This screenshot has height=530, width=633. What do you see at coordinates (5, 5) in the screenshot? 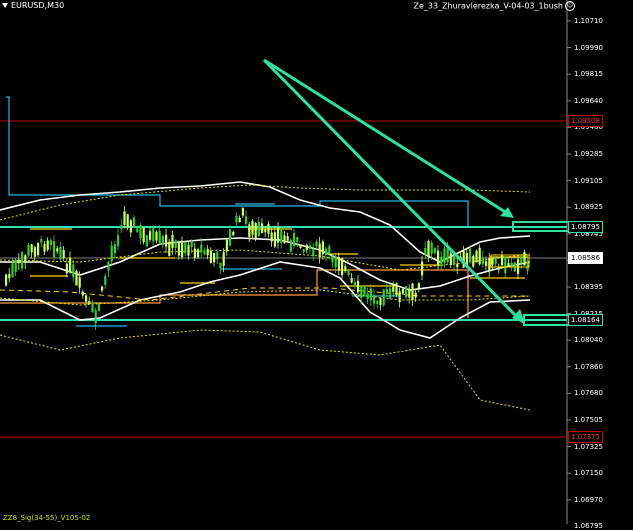
I see `dropdown-triangle-icon` at bounding box center [5, 5].